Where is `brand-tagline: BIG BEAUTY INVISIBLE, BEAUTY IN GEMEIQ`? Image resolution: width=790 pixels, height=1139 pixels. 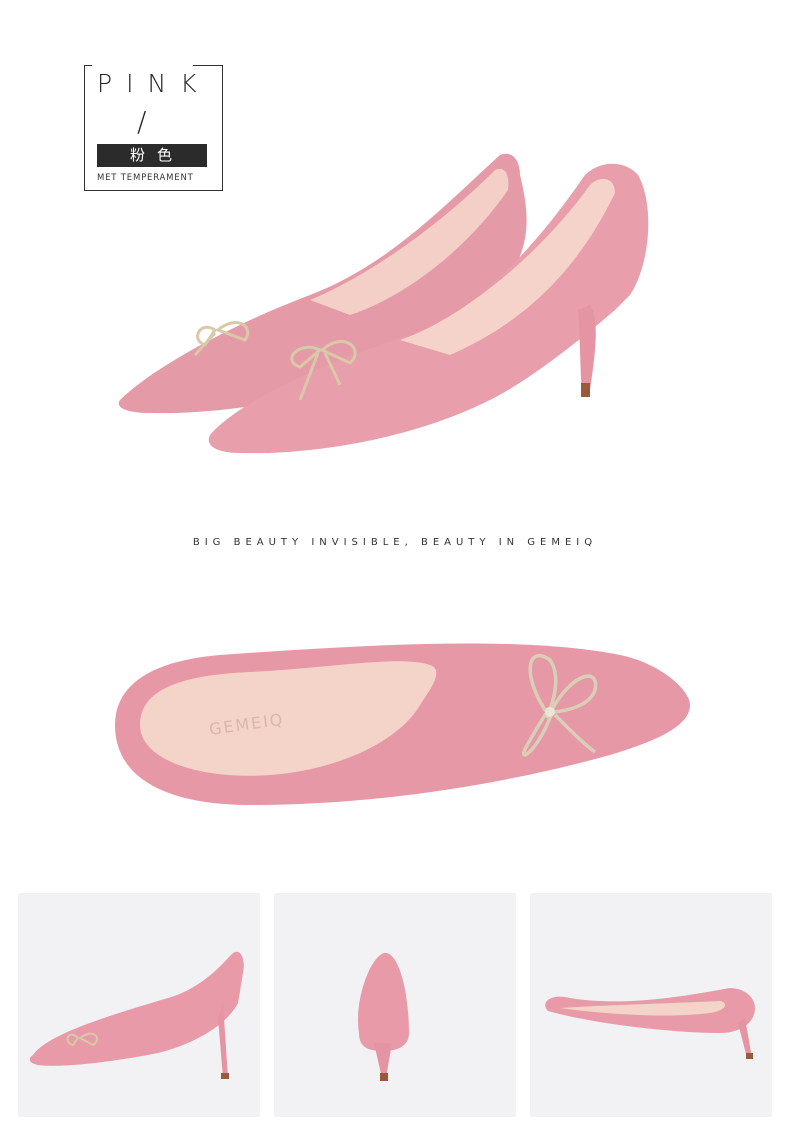
brand-tagline: BIG BEAUTY INVISIBLE, BEAUTY IN GEMEIQ is located at coordinates (395, 542).